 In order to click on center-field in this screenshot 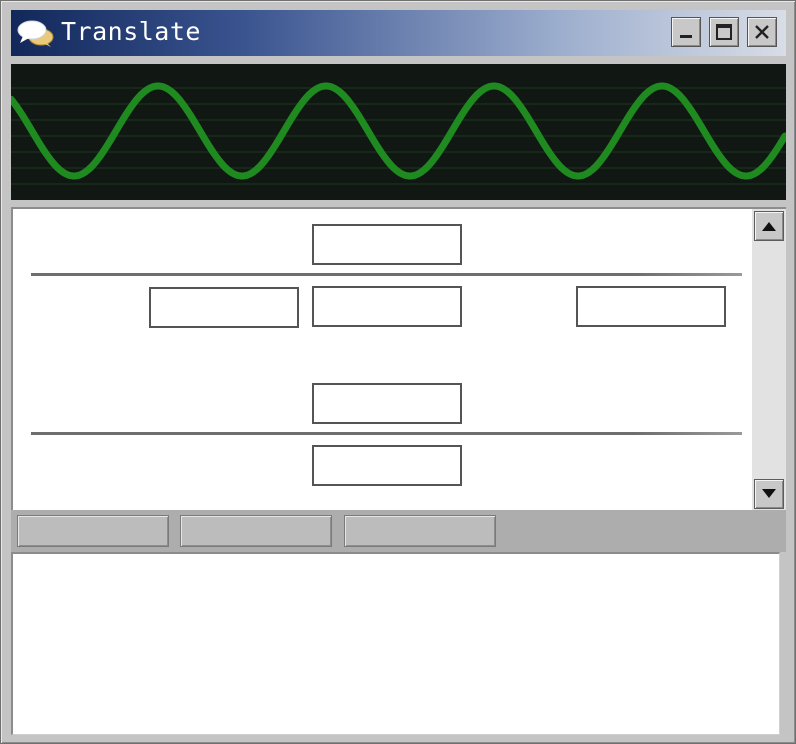, I will do `click(387, 306)`.